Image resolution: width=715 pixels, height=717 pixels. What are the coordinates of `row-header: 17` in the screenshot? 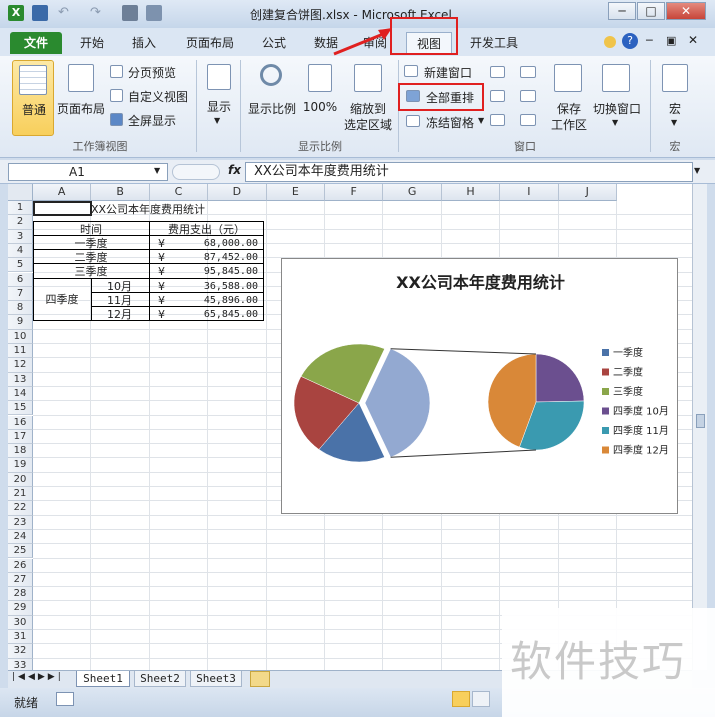 It's located at (20, 437).